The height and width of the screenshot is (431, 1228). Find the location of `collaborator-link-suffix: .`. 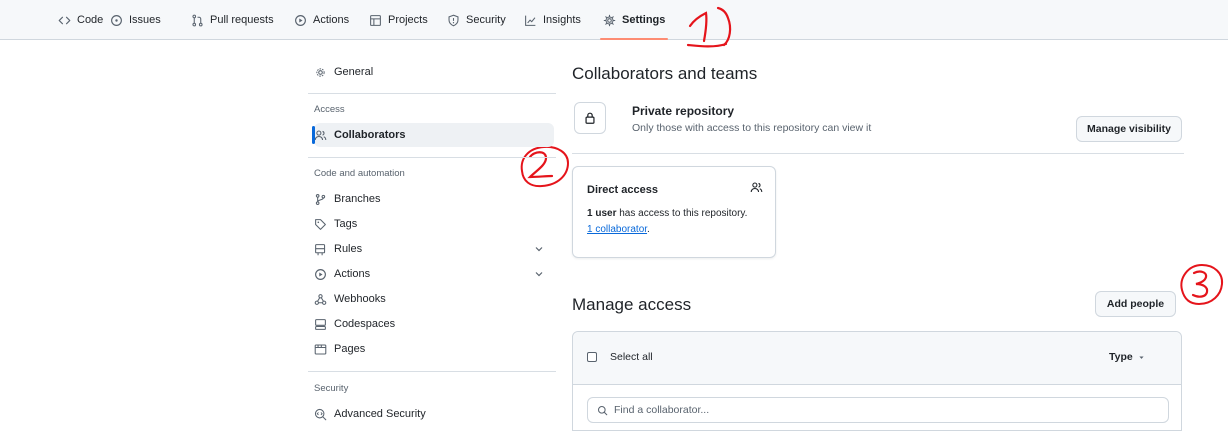

collaborator-link-suffix: . is located at coordinates (648, 229).